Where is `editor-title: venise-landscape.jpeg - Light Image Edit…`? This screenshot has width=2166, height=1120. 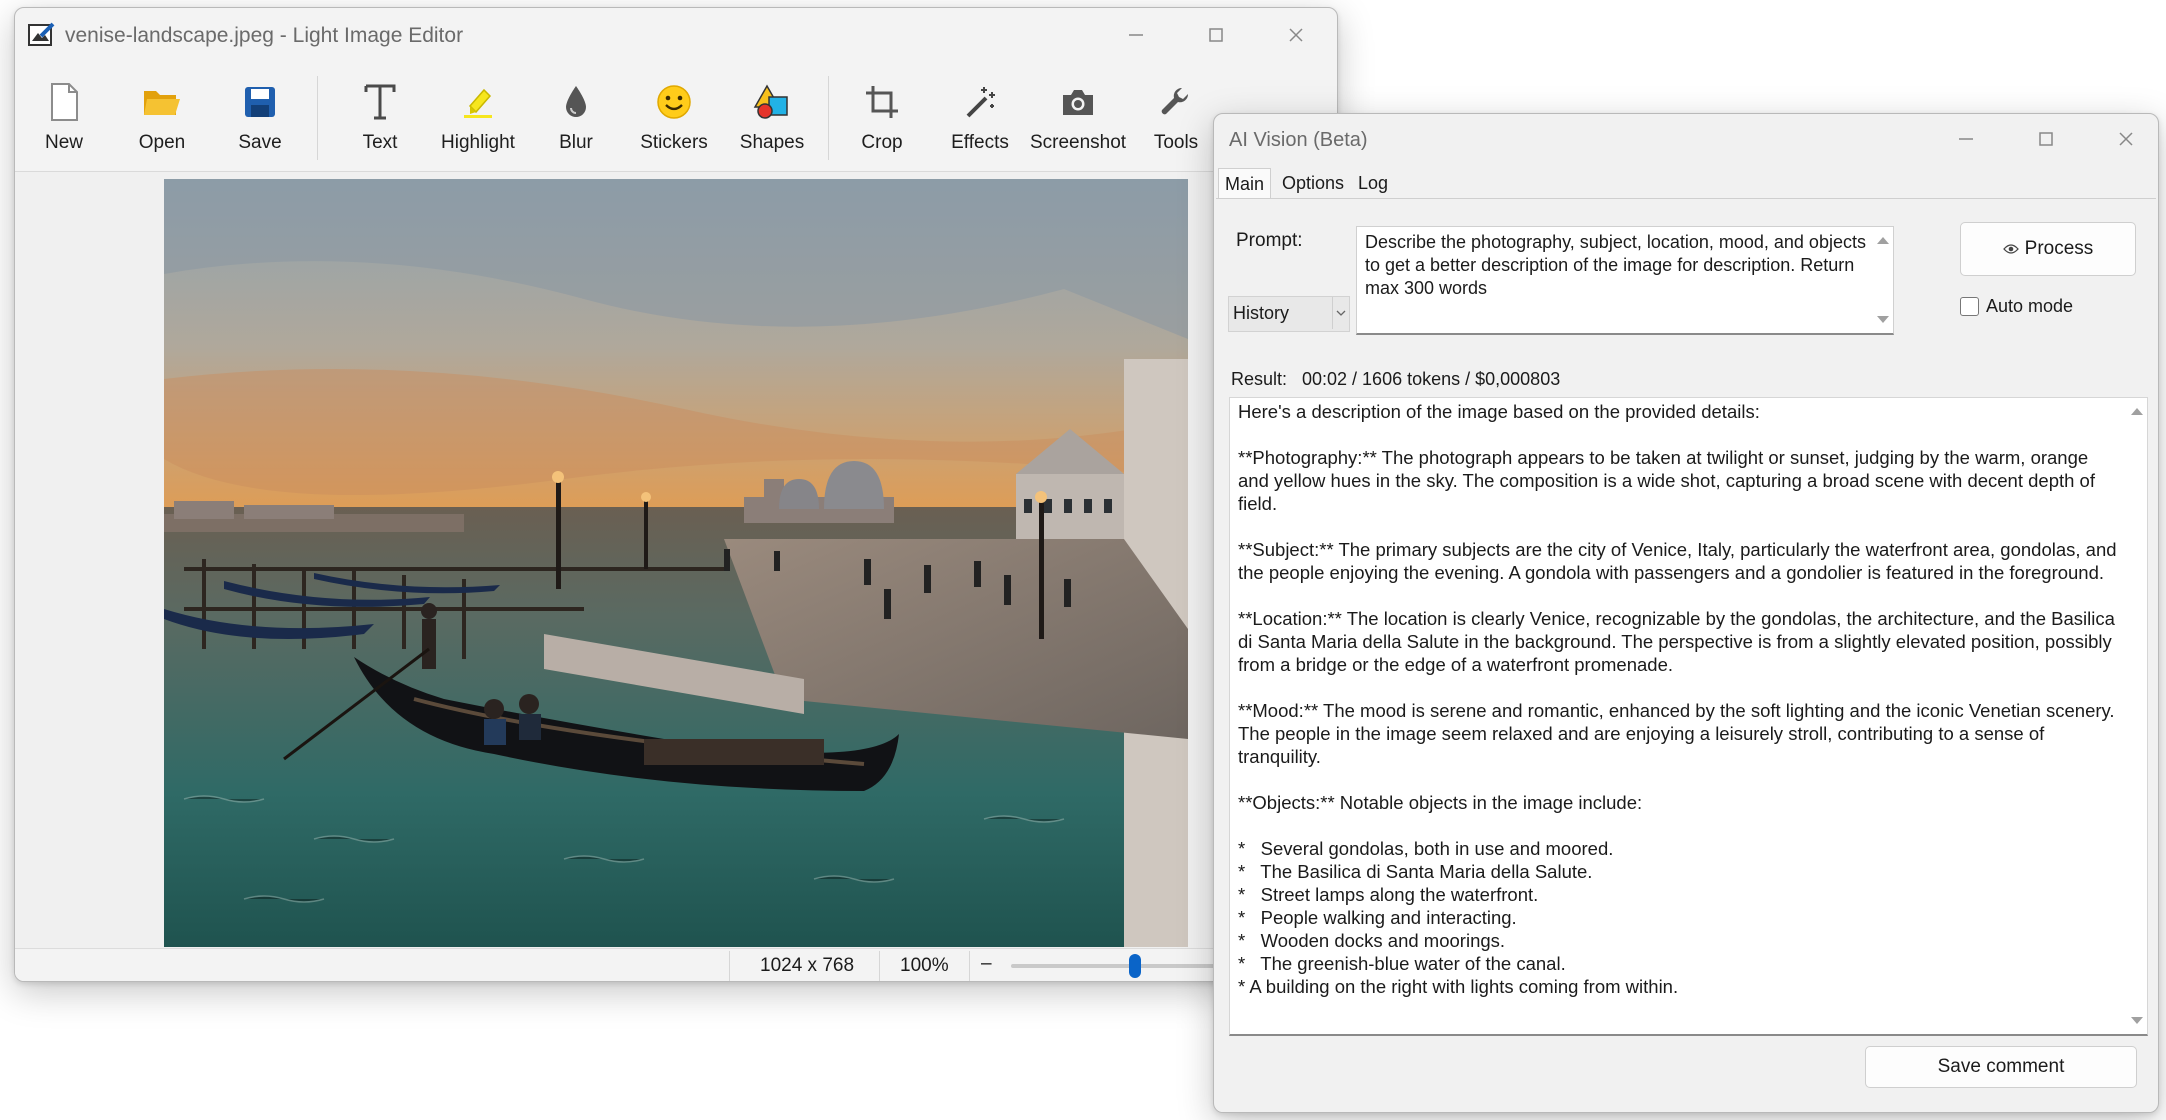
editor-title: venise-landscape.jpeg - Light Image Edit… is located at coordinates (264, 35).